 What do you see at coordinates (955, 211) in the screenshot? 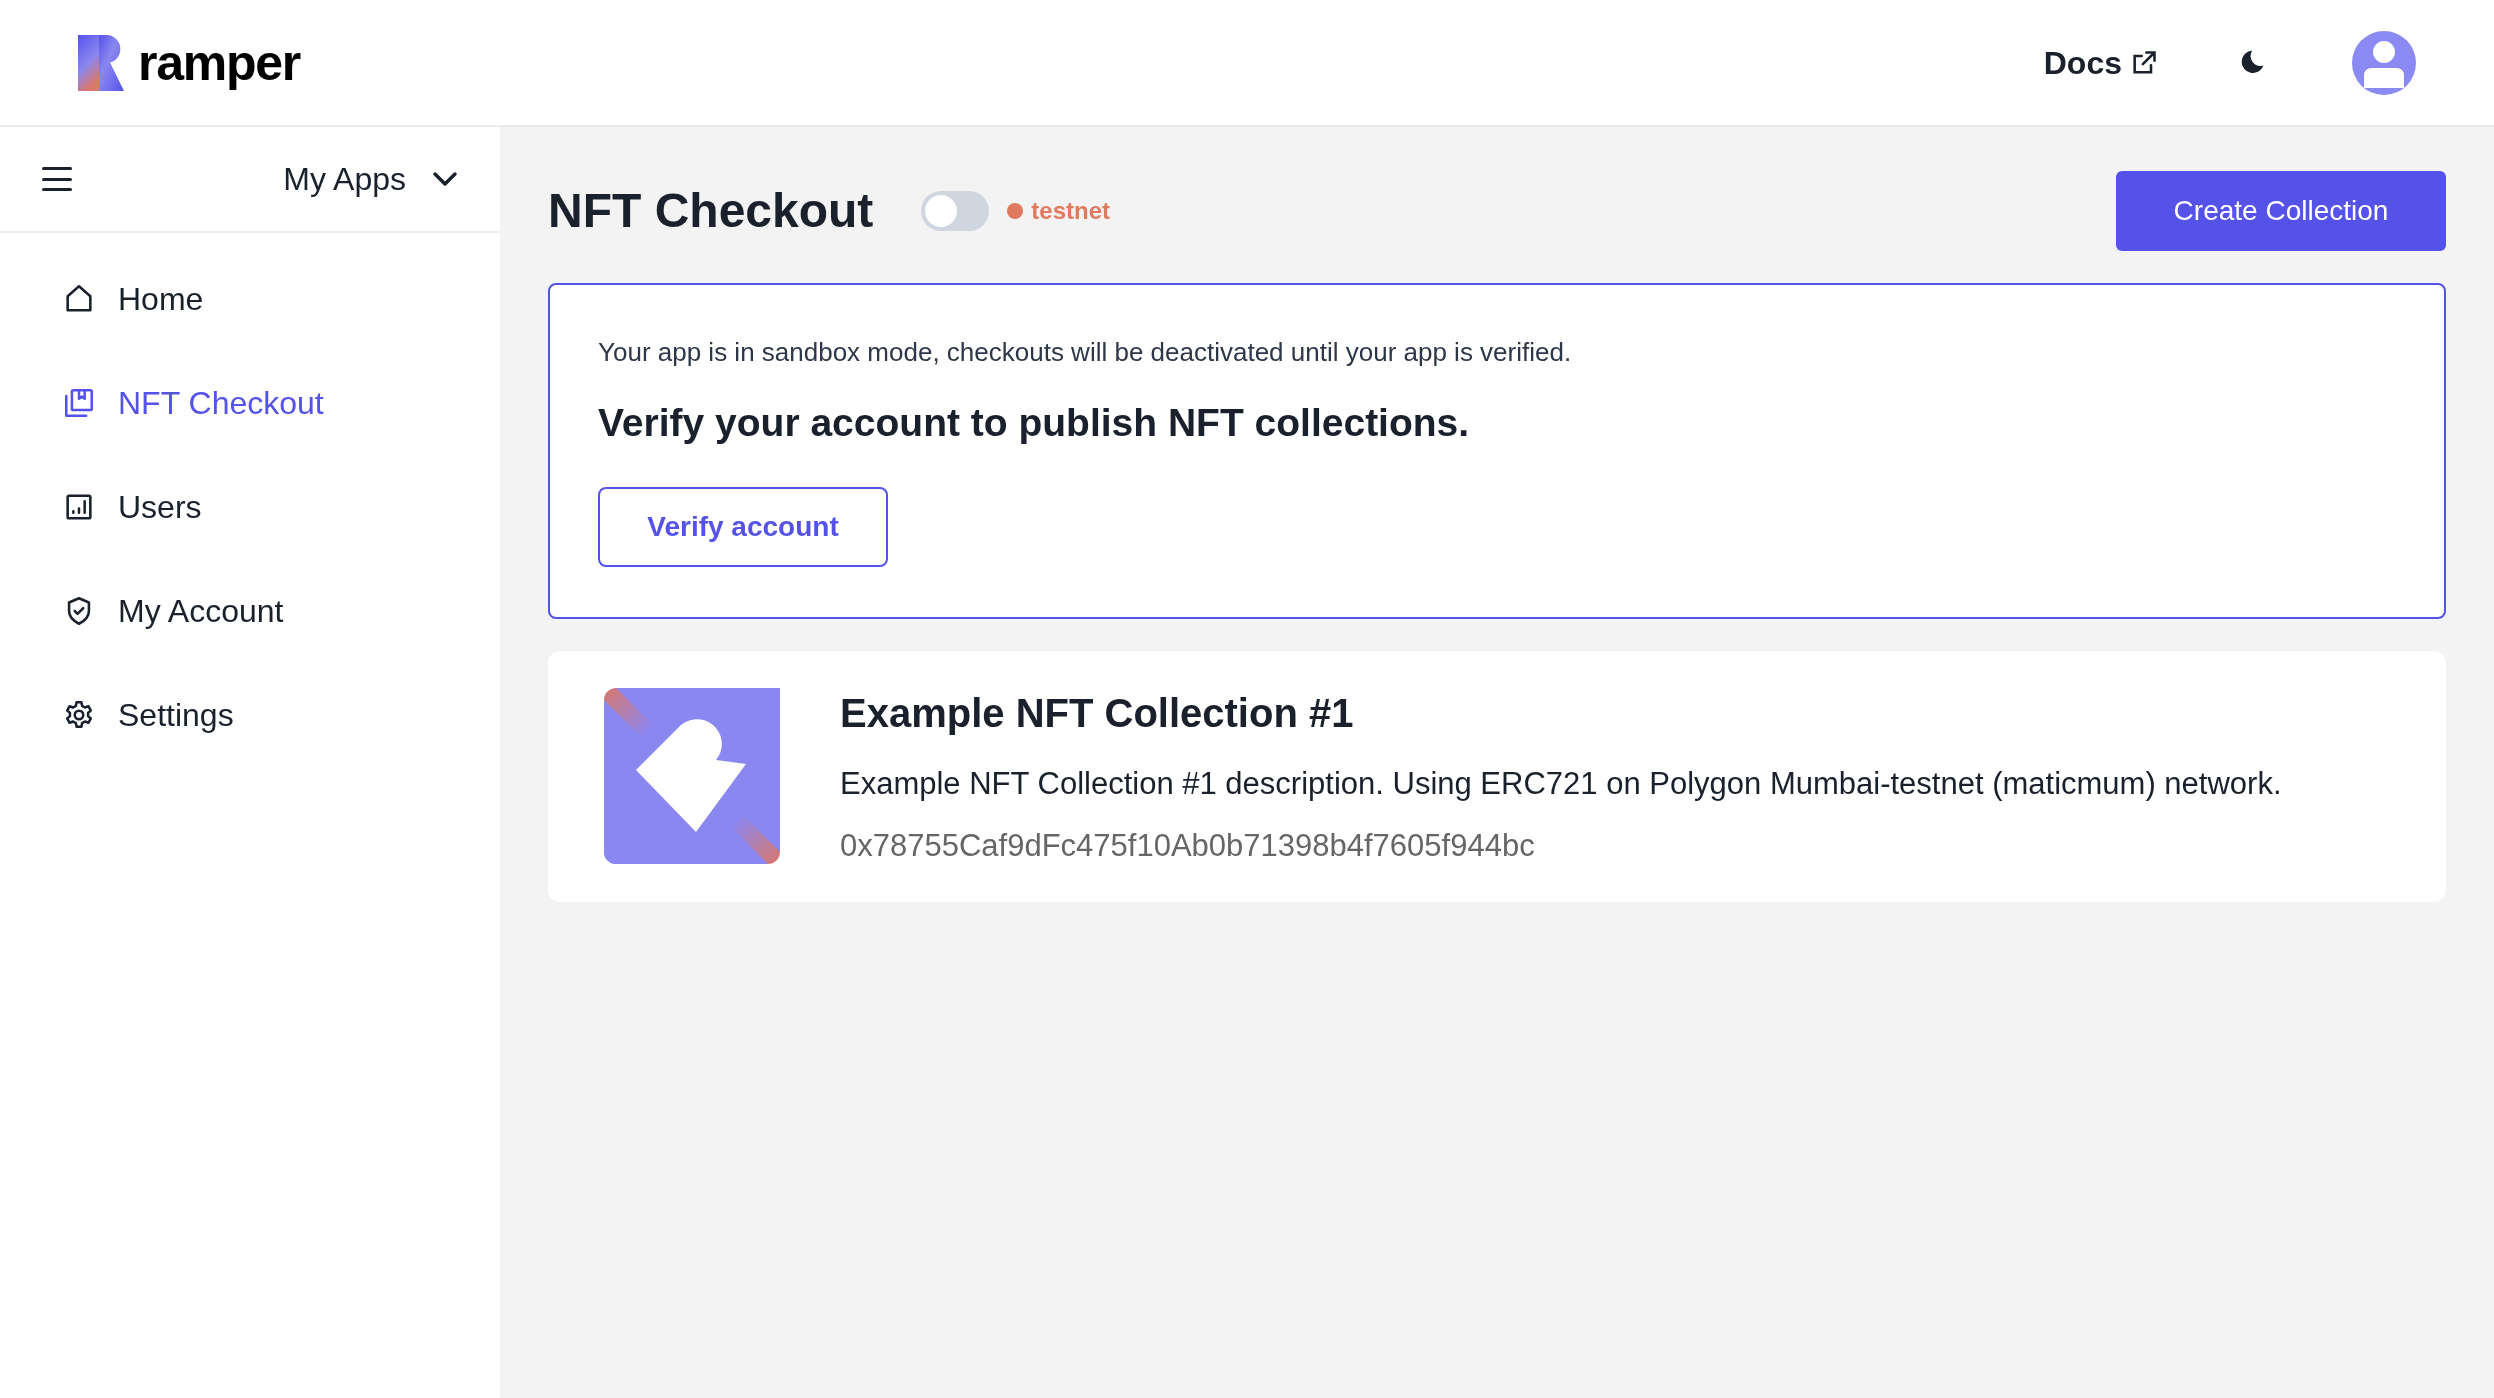
I see `live-toggle-switch` at bounding box center [955, 211].